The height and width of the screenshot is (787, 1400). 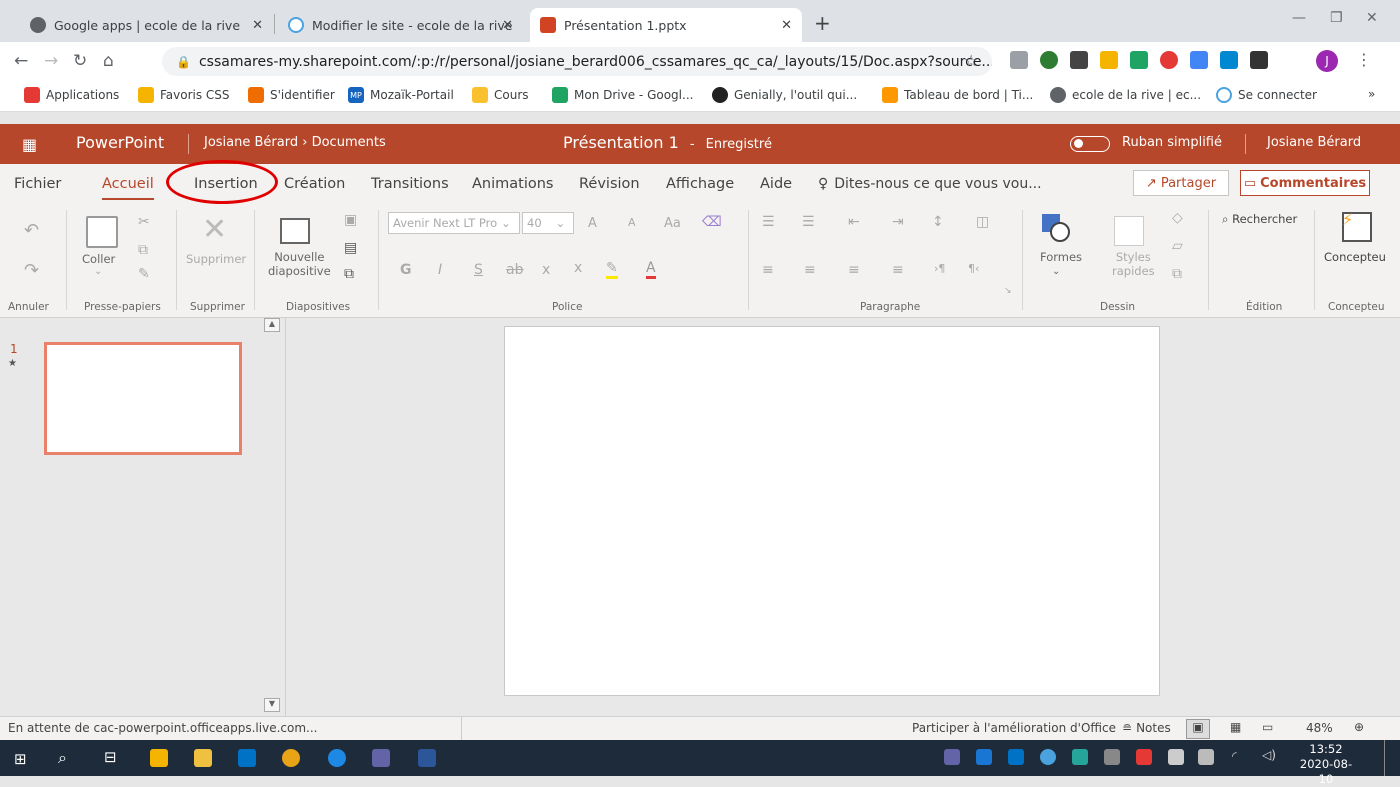 What do you see at coordinates (21, 61) in the screenshot?
I see `back-icon: ←` at bounding box center [21, 61].